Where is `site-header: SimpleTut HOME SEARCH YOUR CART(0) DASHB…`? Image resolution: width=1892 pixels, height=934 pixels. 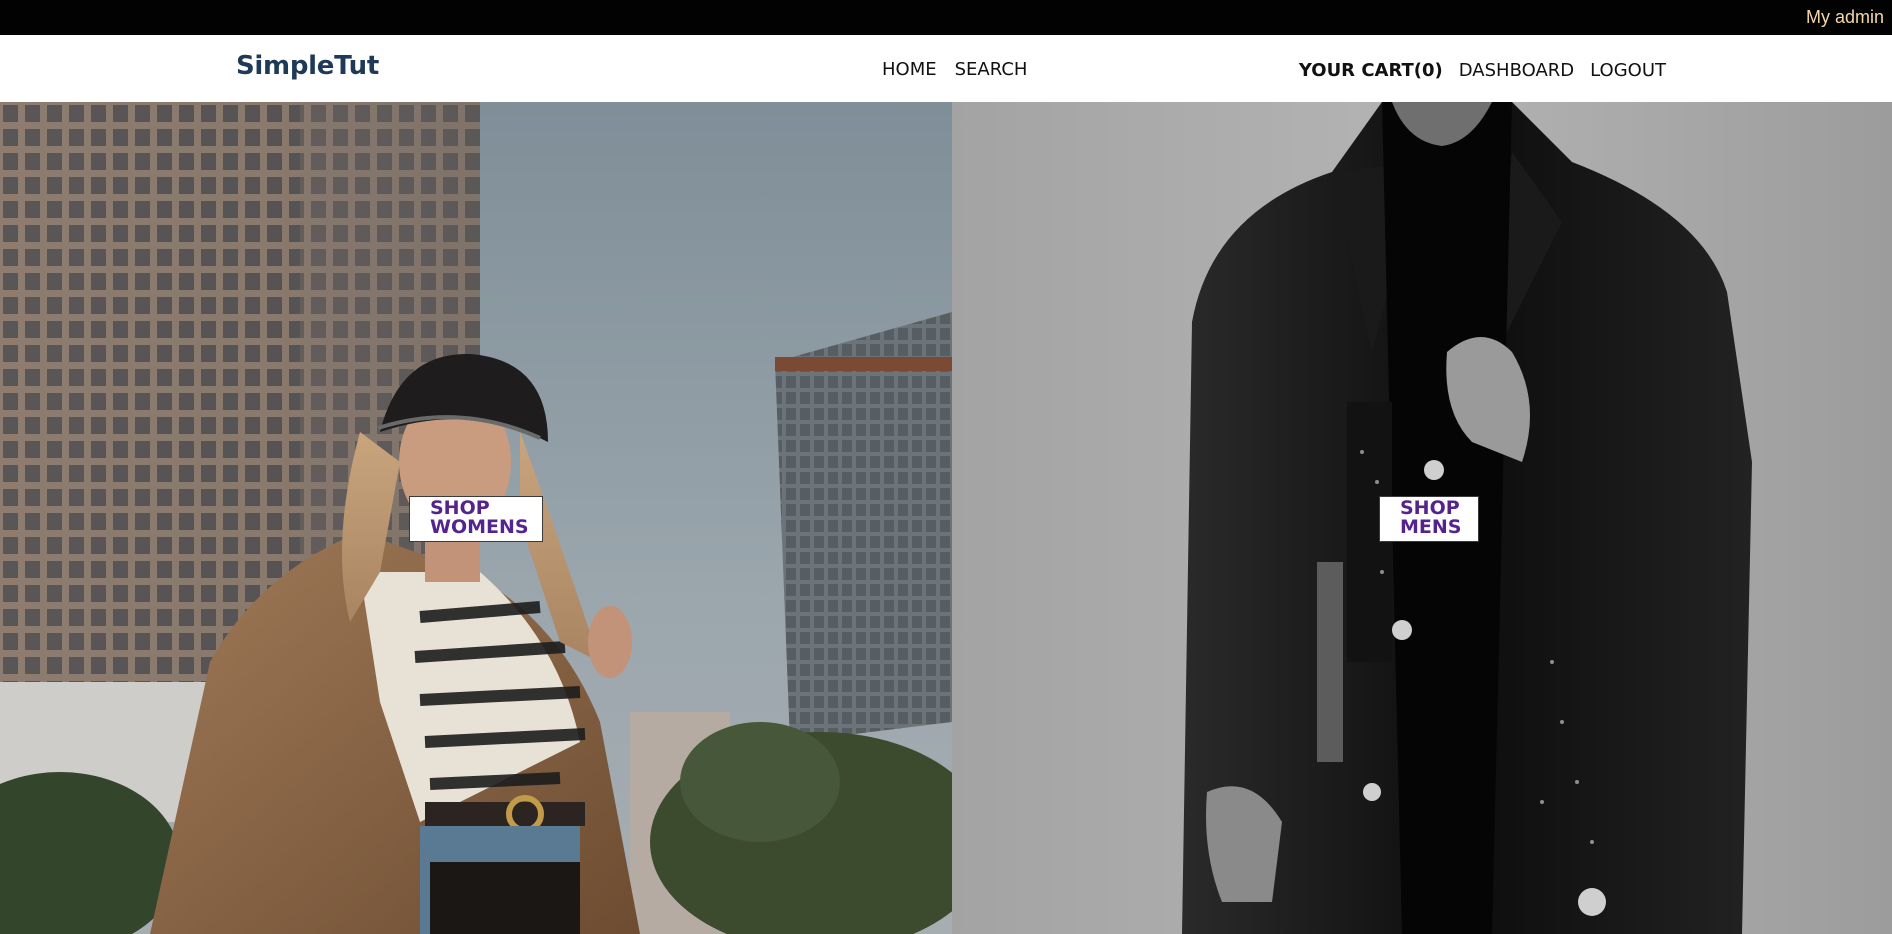 site-header: SimpleTut HOME SEARCH YOUR CART(0) DASHB… is located at coordinates (946, 68).